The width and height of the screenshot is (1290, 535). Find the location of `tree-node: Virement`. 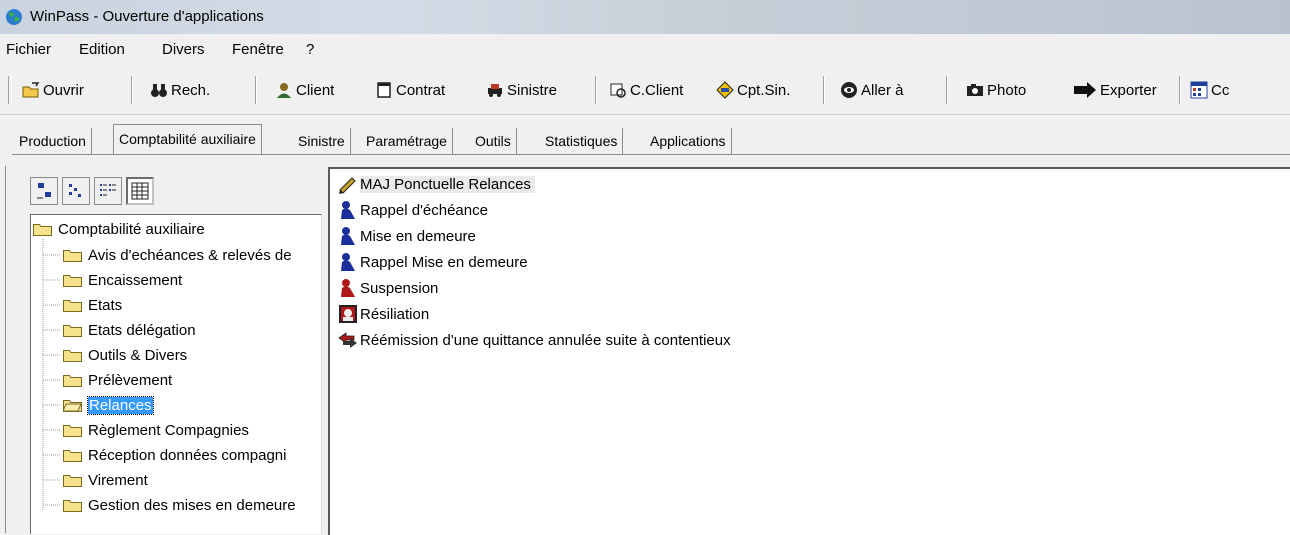

tree-node: Virement is located at coordinates (105, 480).